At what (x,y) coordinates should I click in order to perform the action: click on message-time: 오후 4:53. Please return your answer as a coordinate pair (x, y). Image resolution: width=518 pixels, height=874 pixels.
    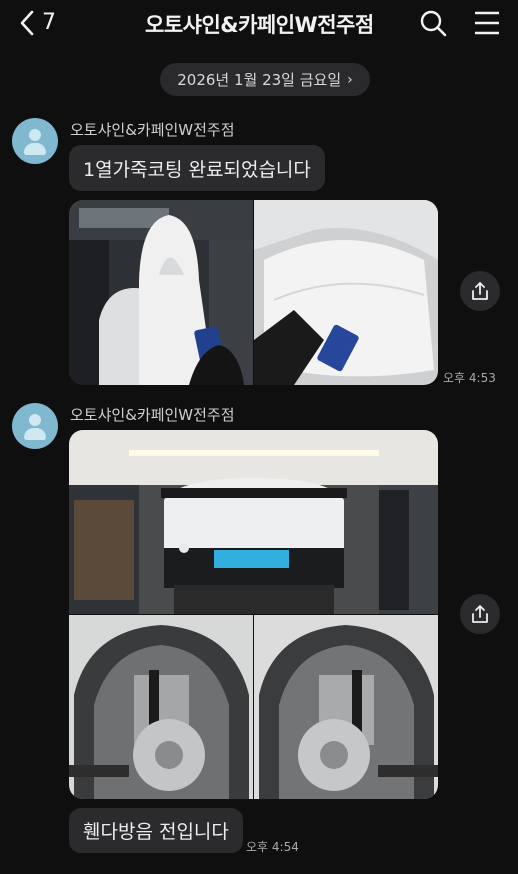
    Looking at the image, I should click on (469, 378).